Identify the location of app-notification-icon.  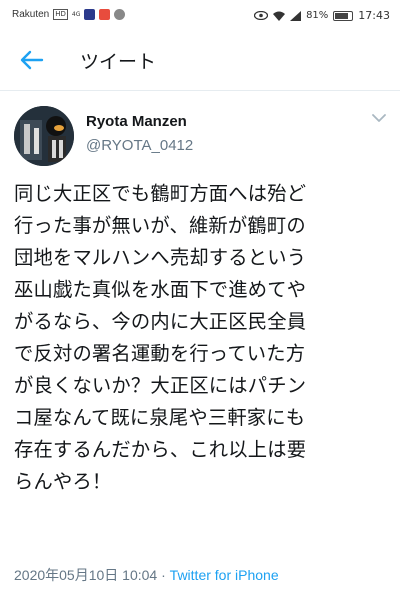
(90, 14).